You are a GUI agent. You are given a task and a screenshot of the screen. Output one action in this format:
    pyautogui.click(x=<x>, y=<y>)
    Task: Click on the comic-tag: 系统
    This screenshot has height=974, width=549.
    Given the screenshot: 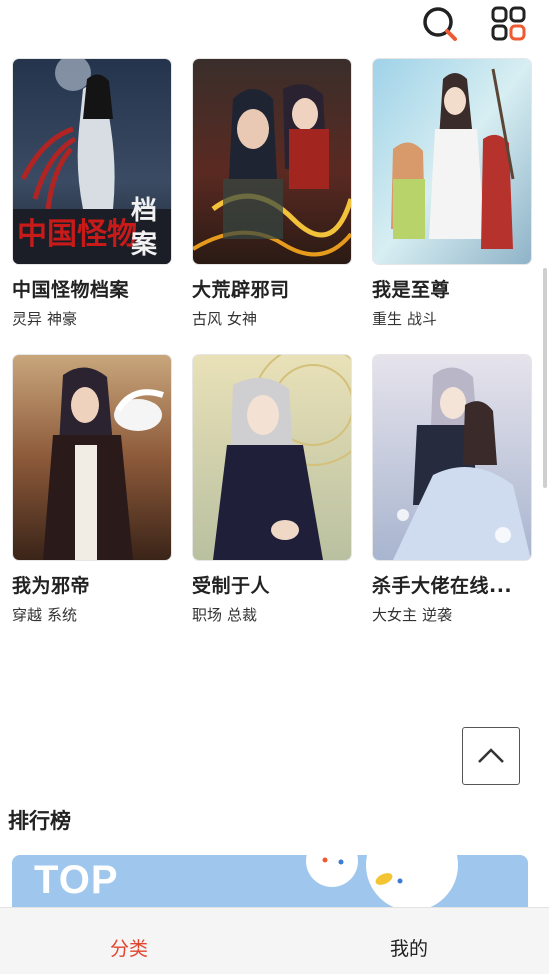 What is the action you would take?
    pyautogui.click(x=62, y=615)
    